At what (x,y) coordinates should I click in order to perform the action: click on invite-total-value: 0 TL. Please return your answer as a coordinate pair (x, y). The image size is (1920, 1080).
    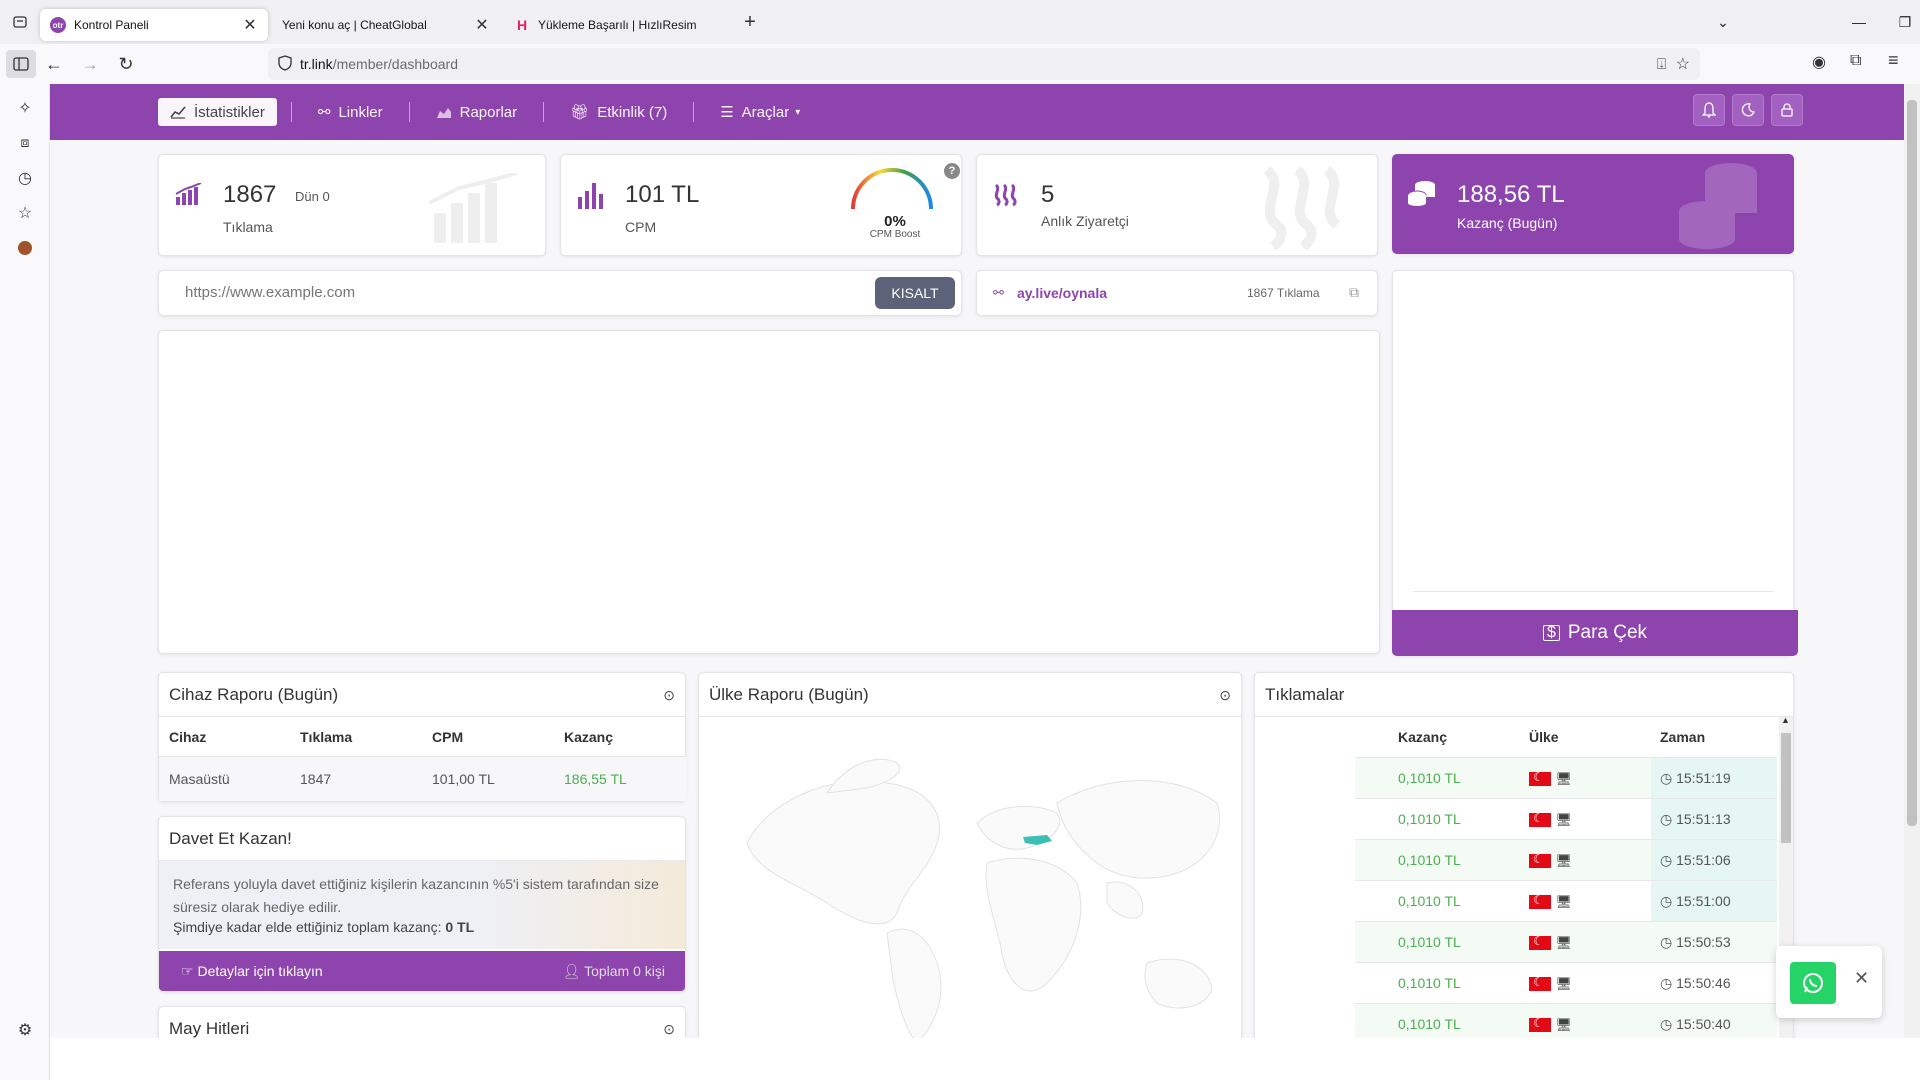
    Looking at the image, I should click on (460, 927).